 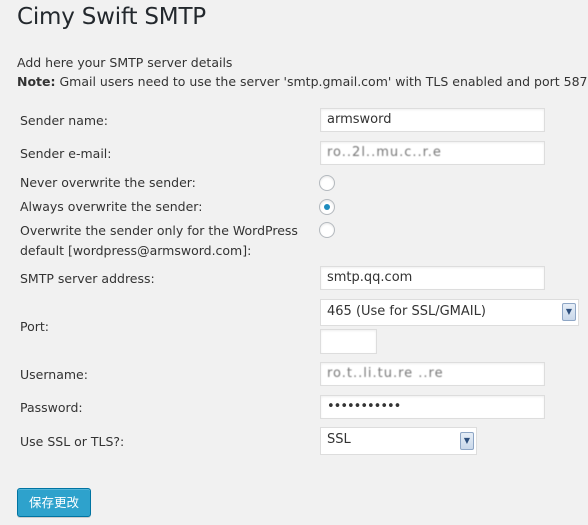 What do you see at coordinates (432, 407) in the screenshot?
I see `password-input: •••••••••••` at bounding box center [432, 407].